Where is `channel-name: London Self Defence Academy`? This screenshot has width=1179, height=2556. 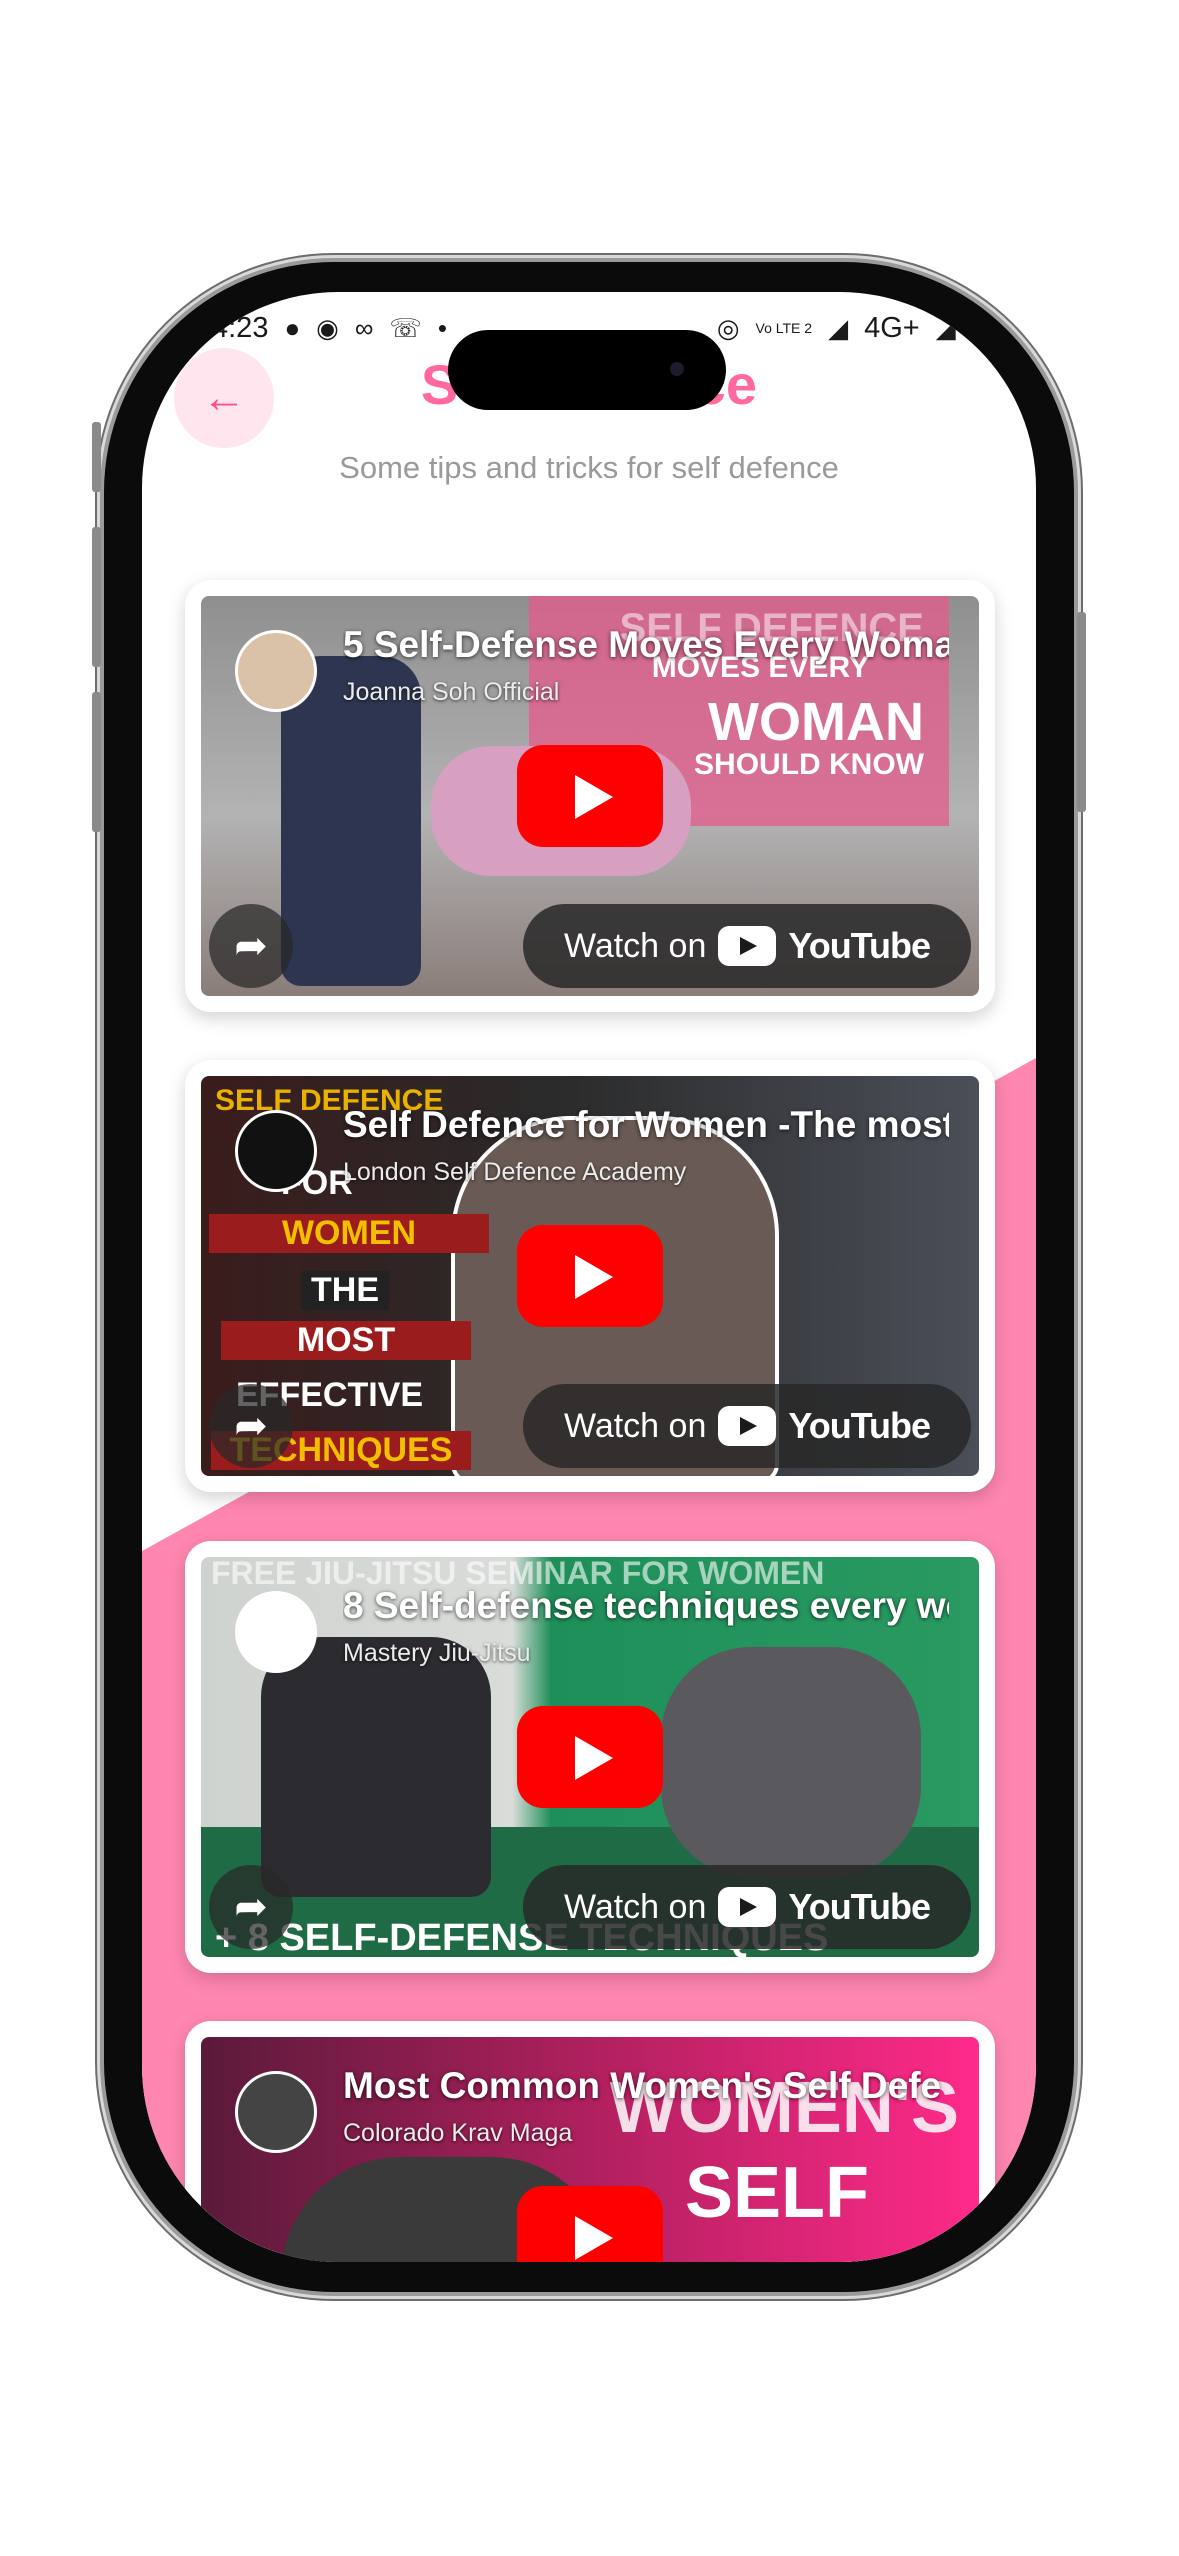
channel-name: London Self Defence Academy is located at coordinates (514, 1172).